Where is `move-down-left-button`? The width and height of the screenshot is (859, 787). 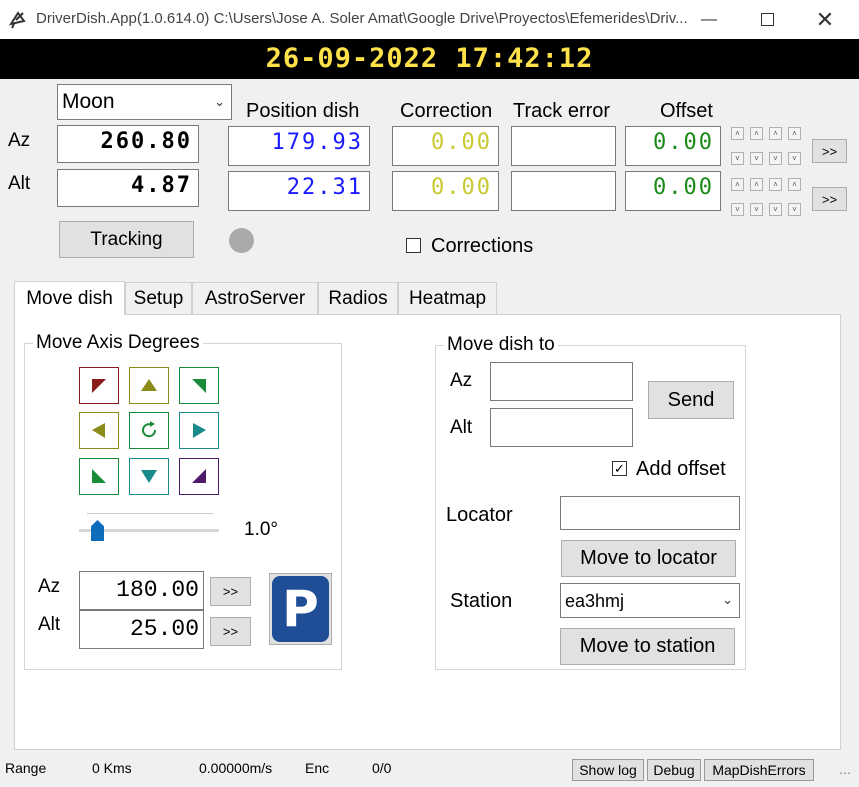 move-down-left-button is located at coordinates (99, 476).